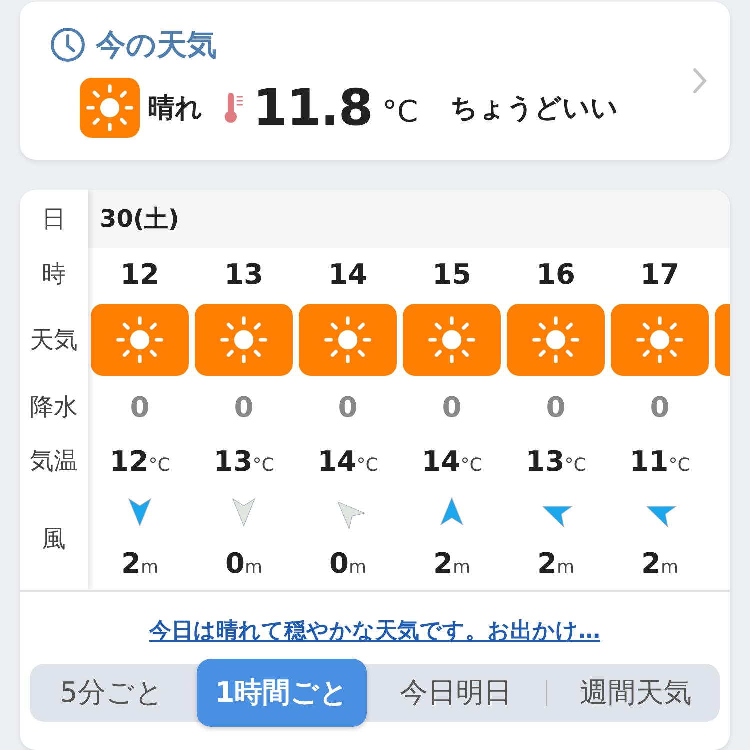 This screenshot has width=750, height=750. What do you see at coordinates (556, 274) in the screenshot?
I see `hour-text: 16` at bounding box center [556, 274].